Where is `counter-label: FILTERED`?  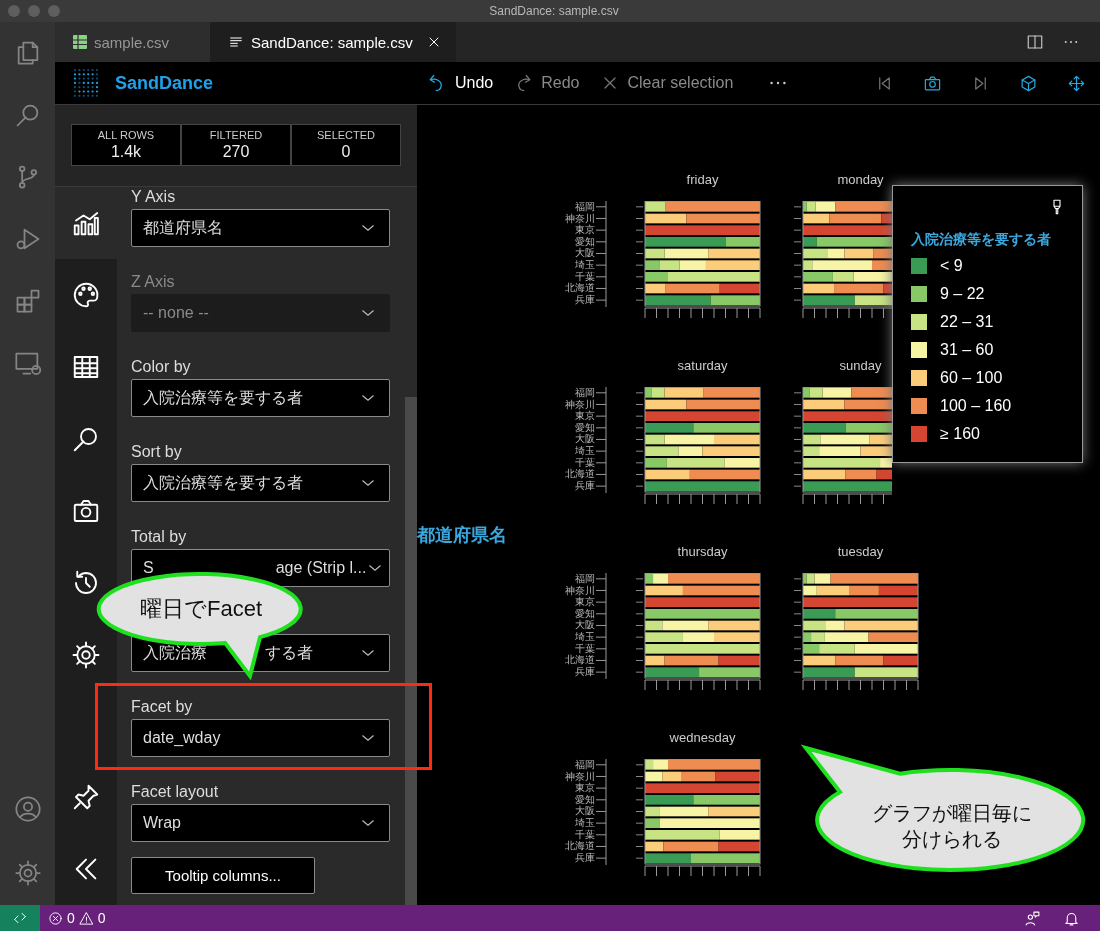
counter-label: FILTERED is located at coordinates (236, 135).